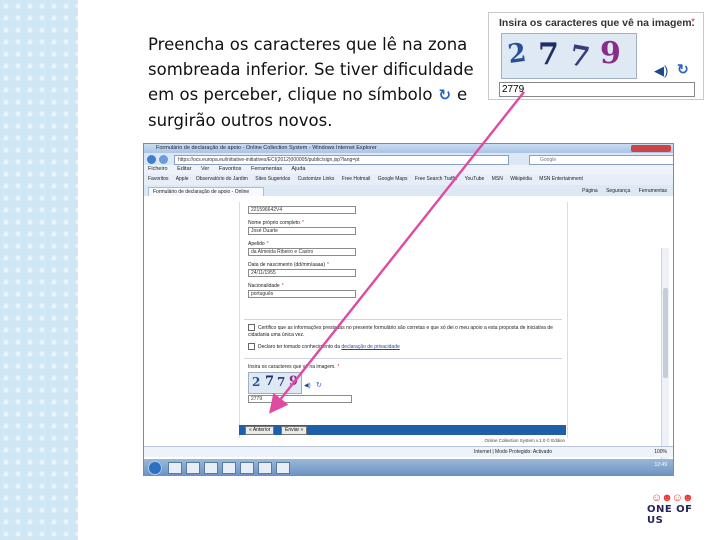 The width and height of the screenshot is (720, 540). I want to click on instruction-line-2: sombreada inferior. Se tiver dificuldade, so click(311, 69).